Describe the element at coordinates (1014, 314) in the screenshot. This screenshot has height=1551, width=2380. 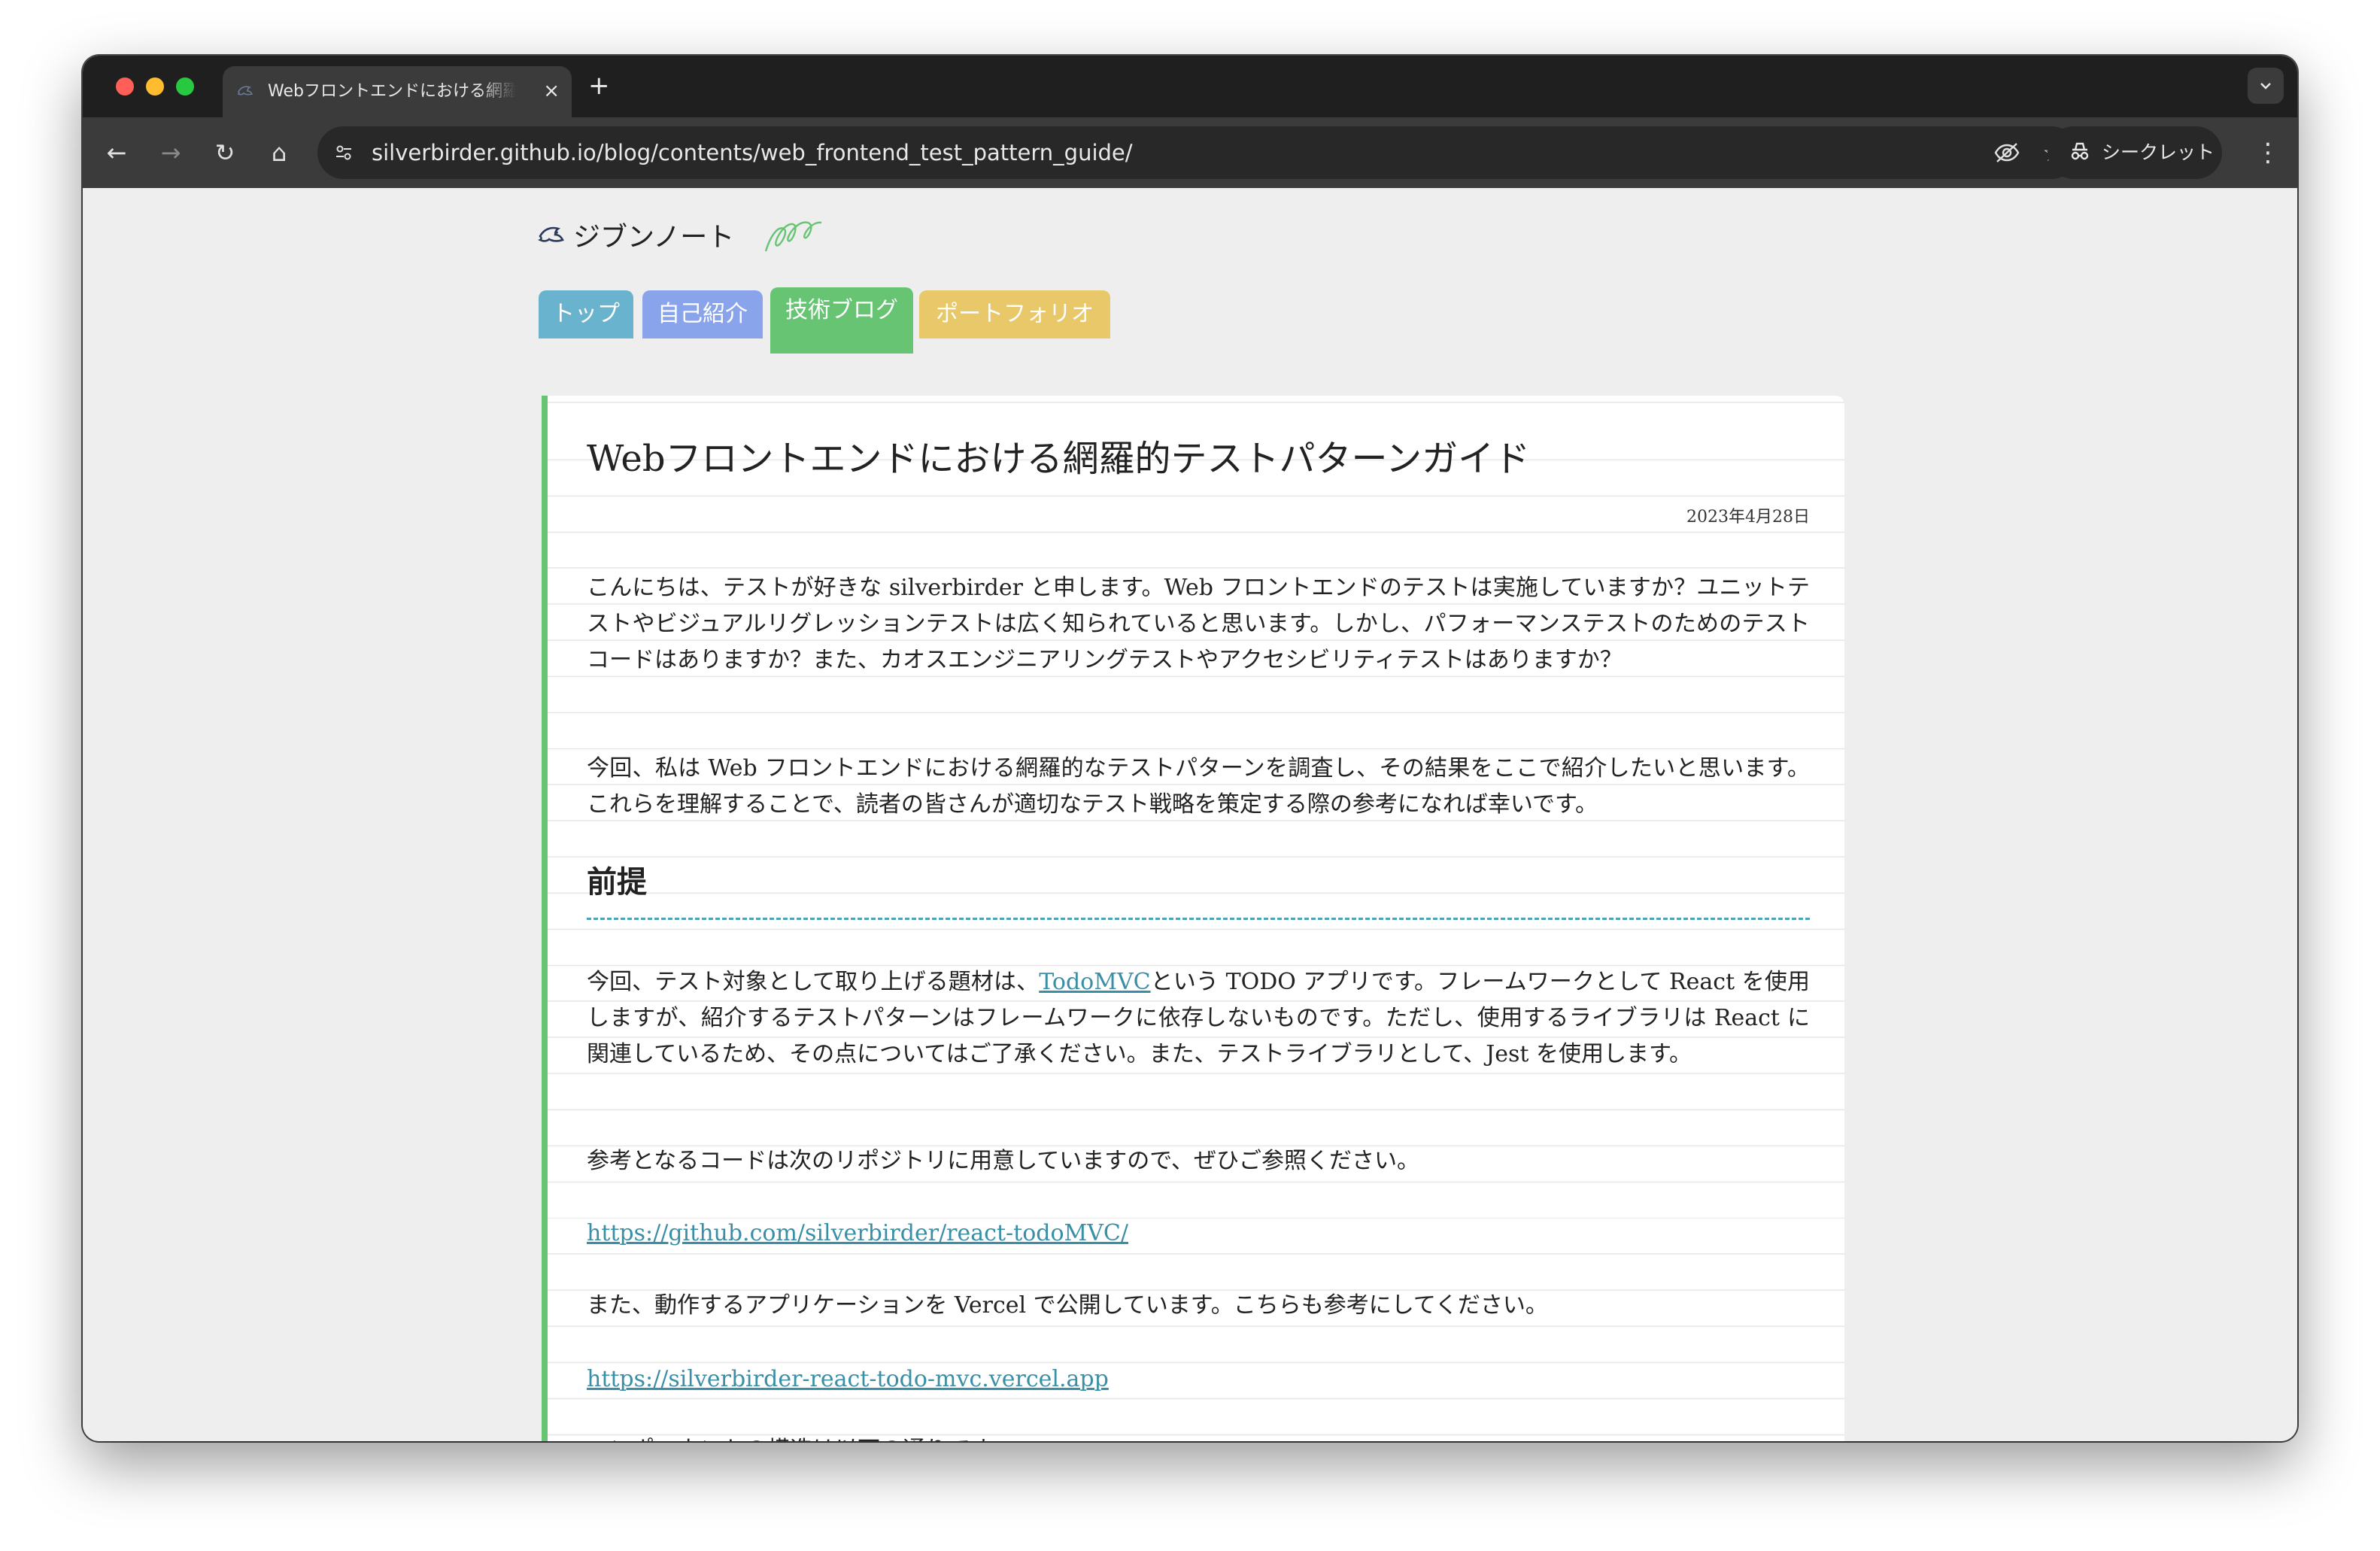
I see `nav-tab-portfolio: ポートフォリオ` at that location.